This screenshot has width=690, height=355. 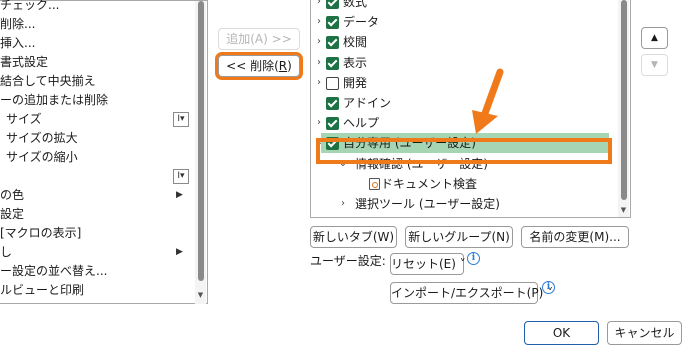 I want to click on remove-button-hotkey: R, so click(x=283, y=66).